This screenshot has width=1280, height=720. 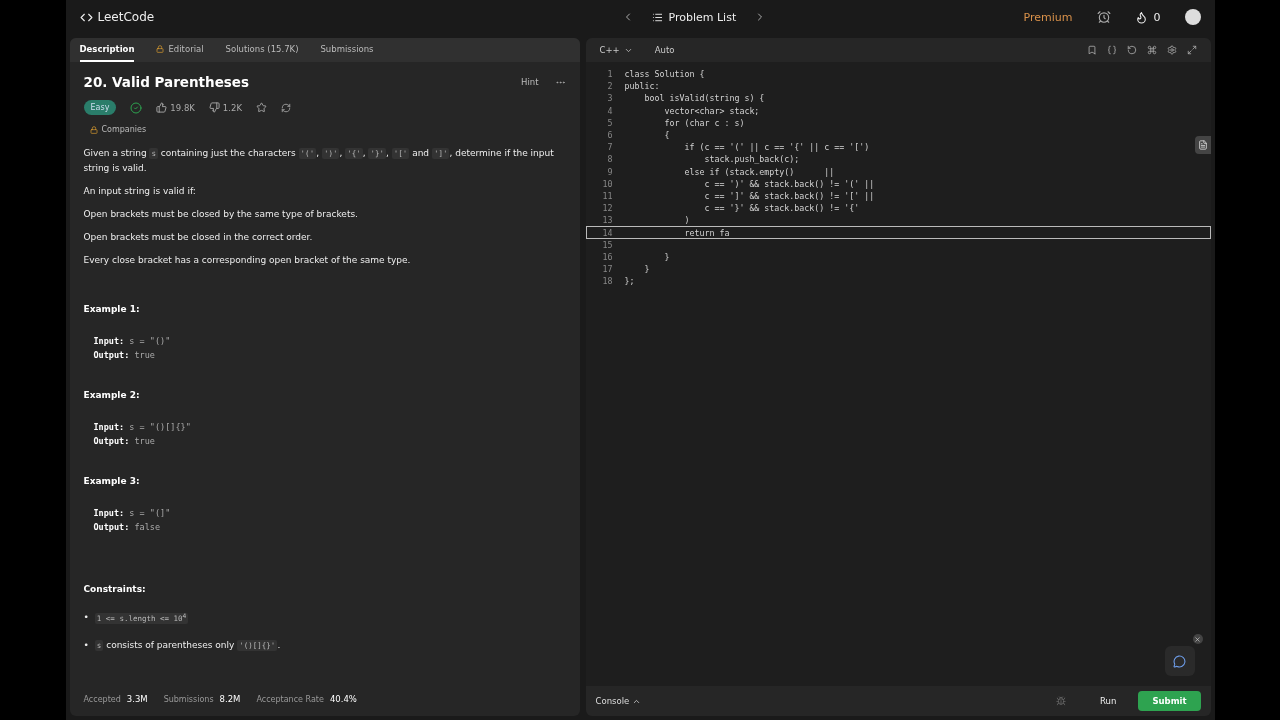 I want to click on code-line: else if (stack.empty() ||, so click(x=759, y=171).